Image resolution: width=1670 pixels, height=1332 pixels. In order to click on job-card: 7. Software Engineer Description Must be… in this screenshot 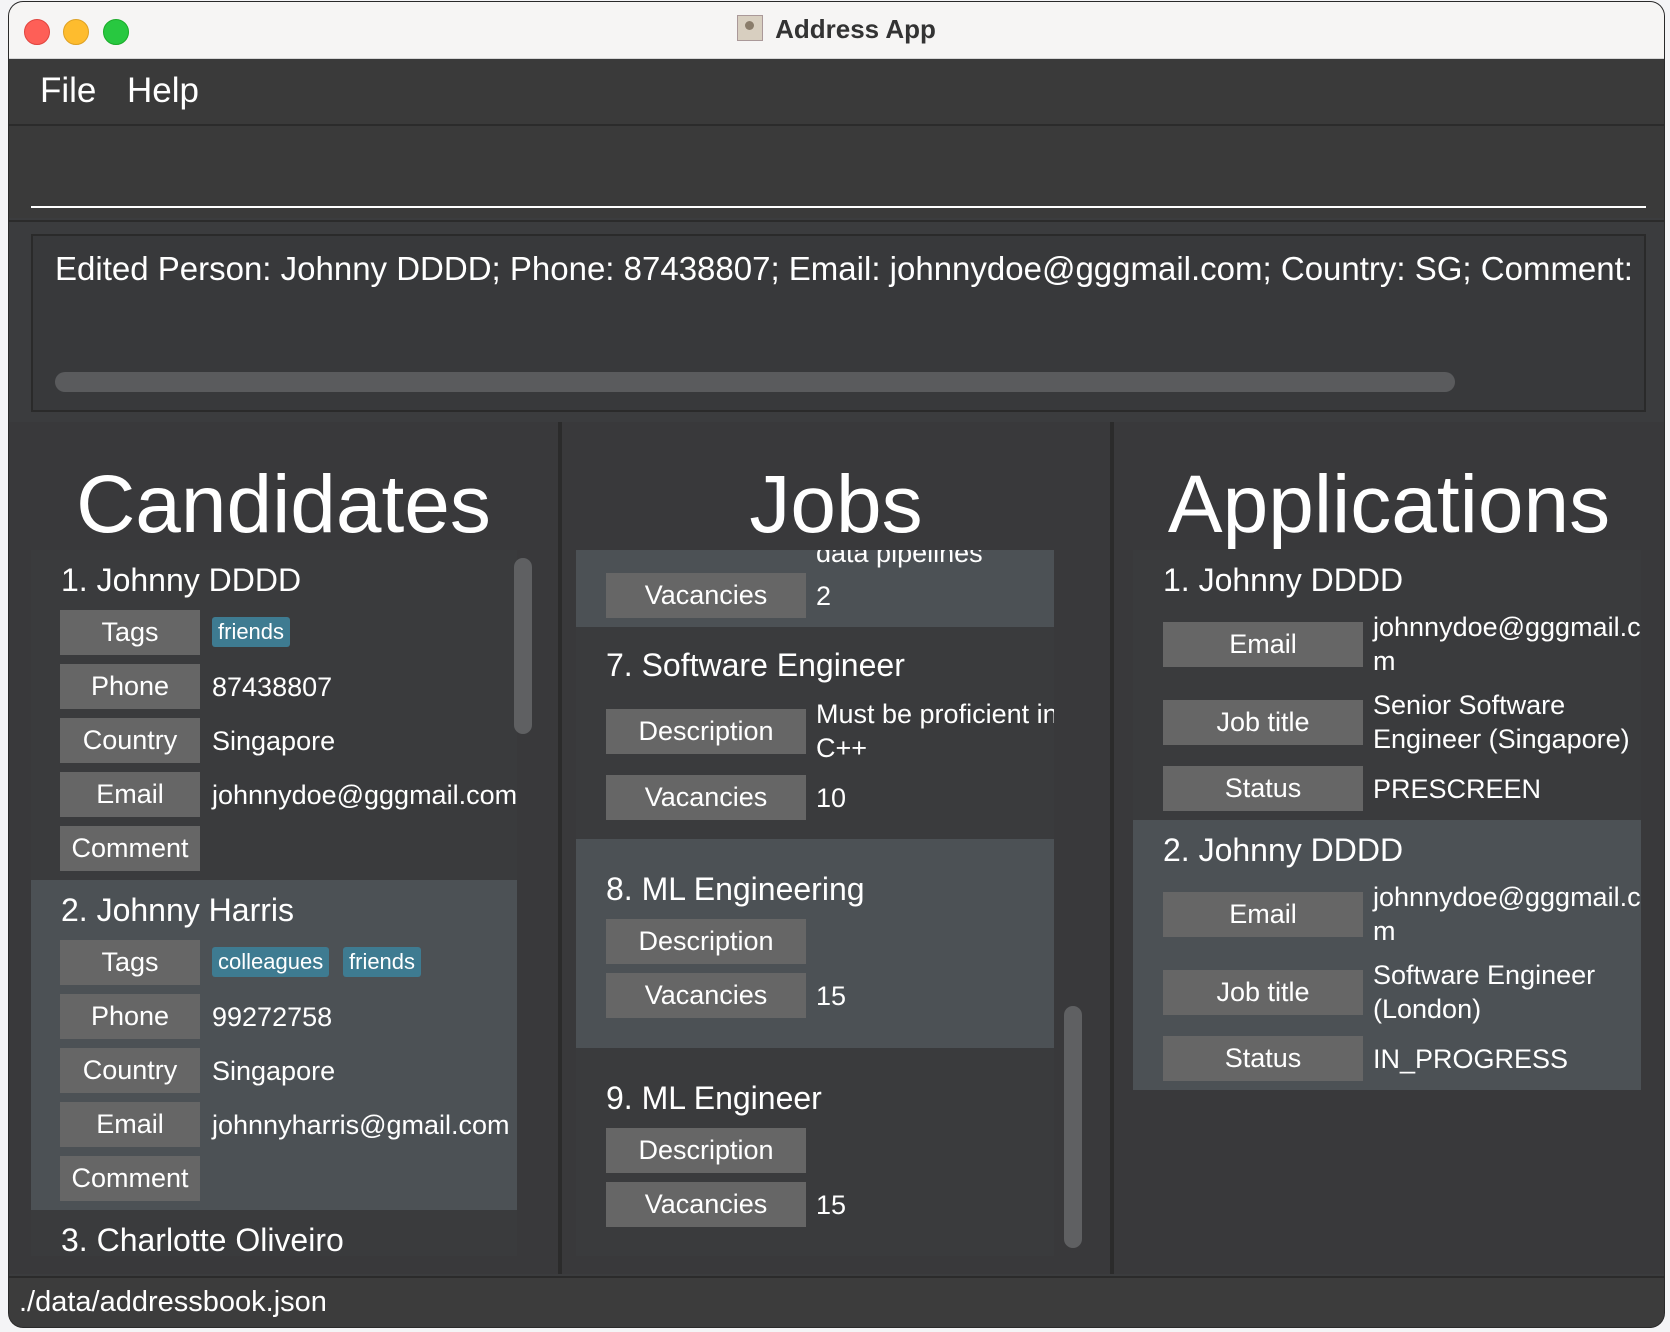, I will do `click(815, 733)`.